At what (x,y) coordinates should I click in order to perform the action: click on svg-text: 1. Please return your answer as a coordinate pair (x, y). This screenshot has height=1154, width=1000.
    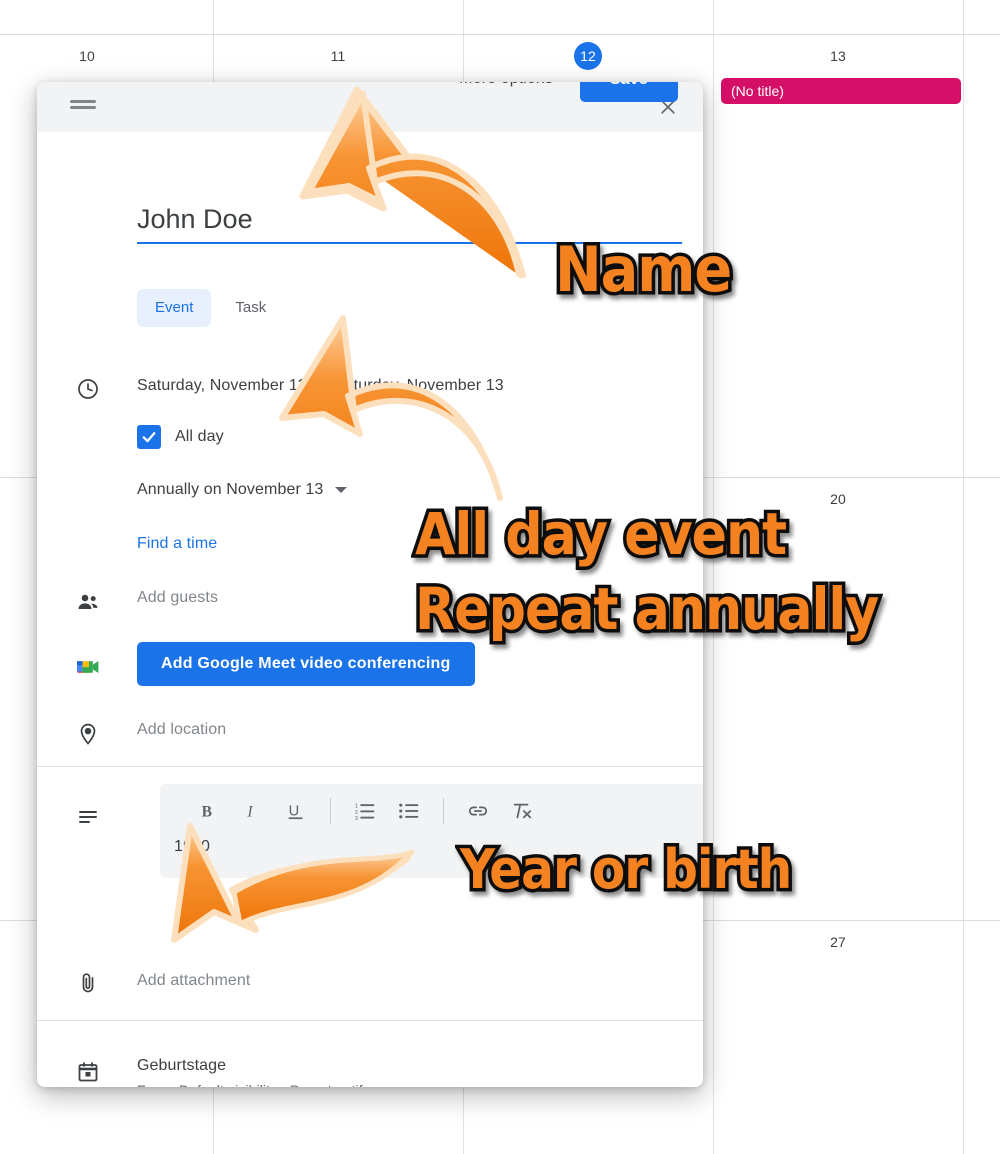
    Looking at the image, I should click on (356, 806).